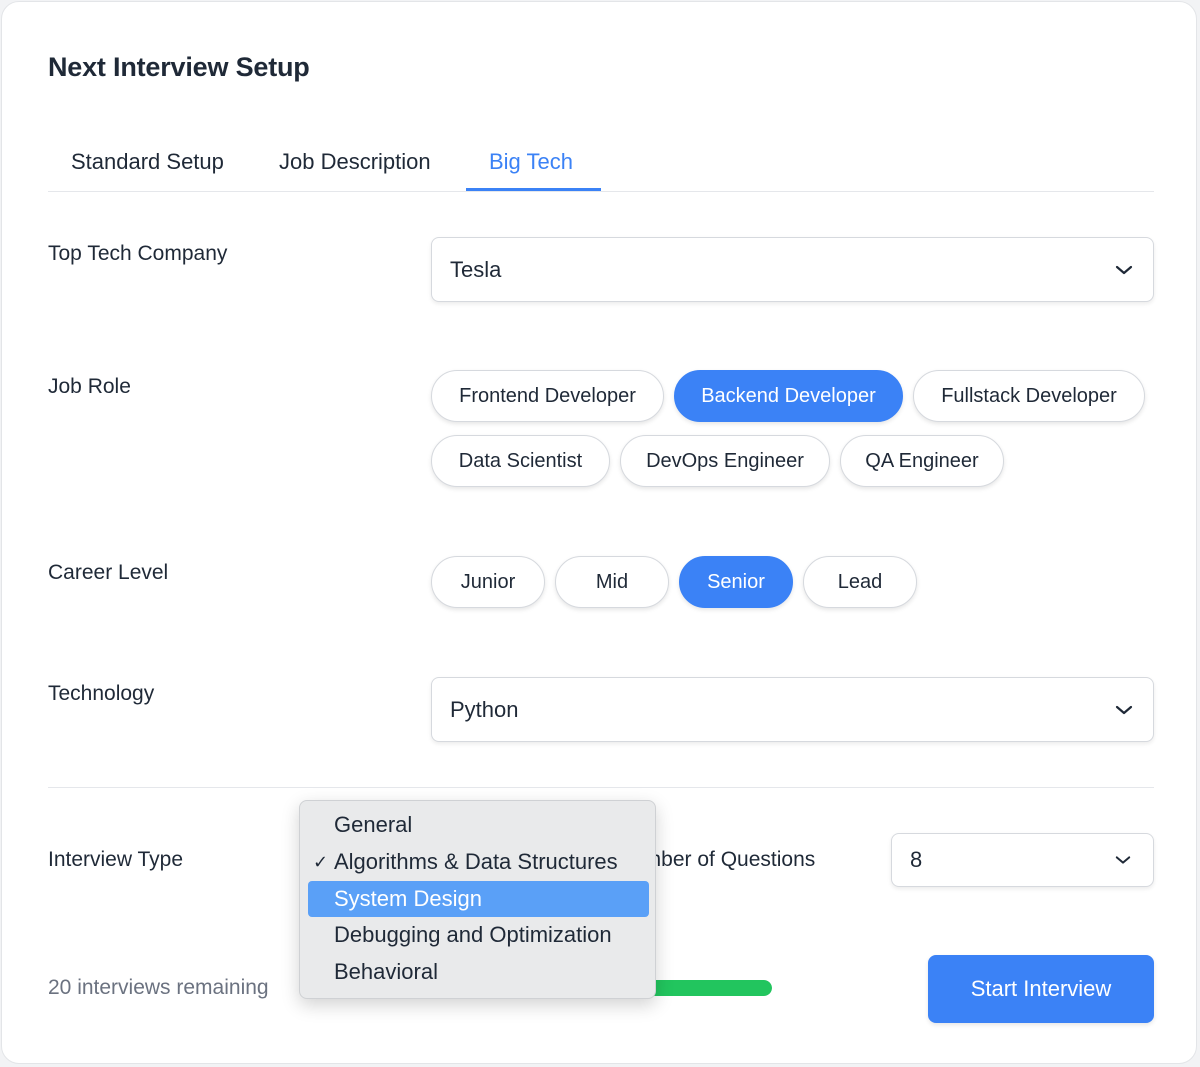 This screenshot has width=1200, height=1067. I want to click on career-level-label: Career Level, so click(108, 572).